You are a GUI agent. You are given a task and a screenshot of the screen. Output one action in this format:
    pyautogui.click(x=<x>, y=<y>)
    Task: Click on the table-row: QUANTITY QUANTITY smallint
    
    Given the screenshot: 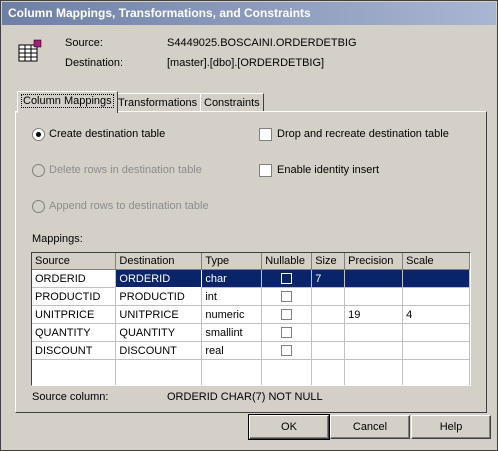 What is the action you would take?
    pyautogui.click(x=251, y=332)
    